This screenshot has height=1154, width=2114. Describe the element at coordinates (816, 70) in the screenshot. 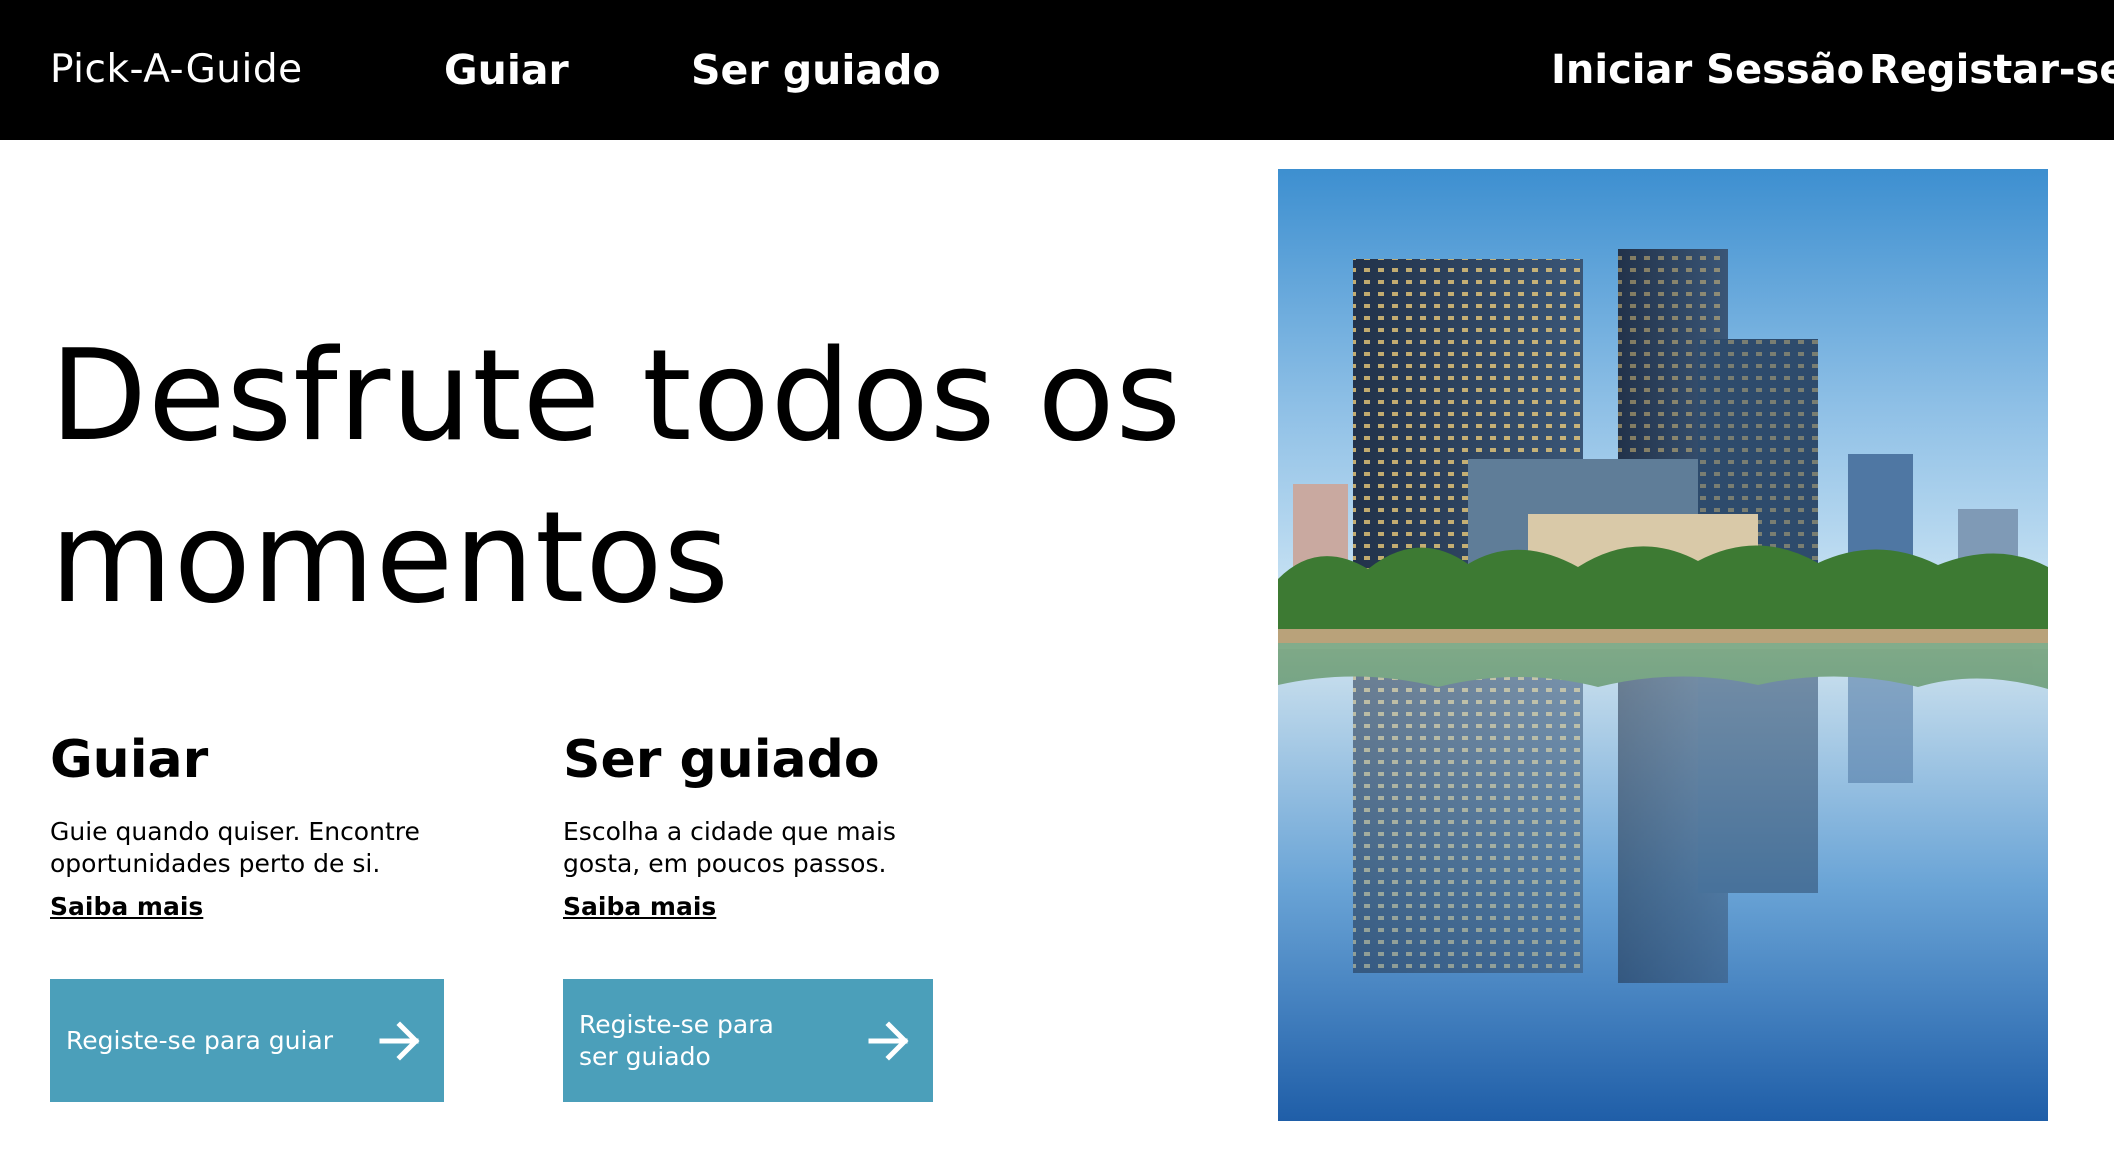

I see `nav-link-ser-guiado: Ser guiado` at that location.